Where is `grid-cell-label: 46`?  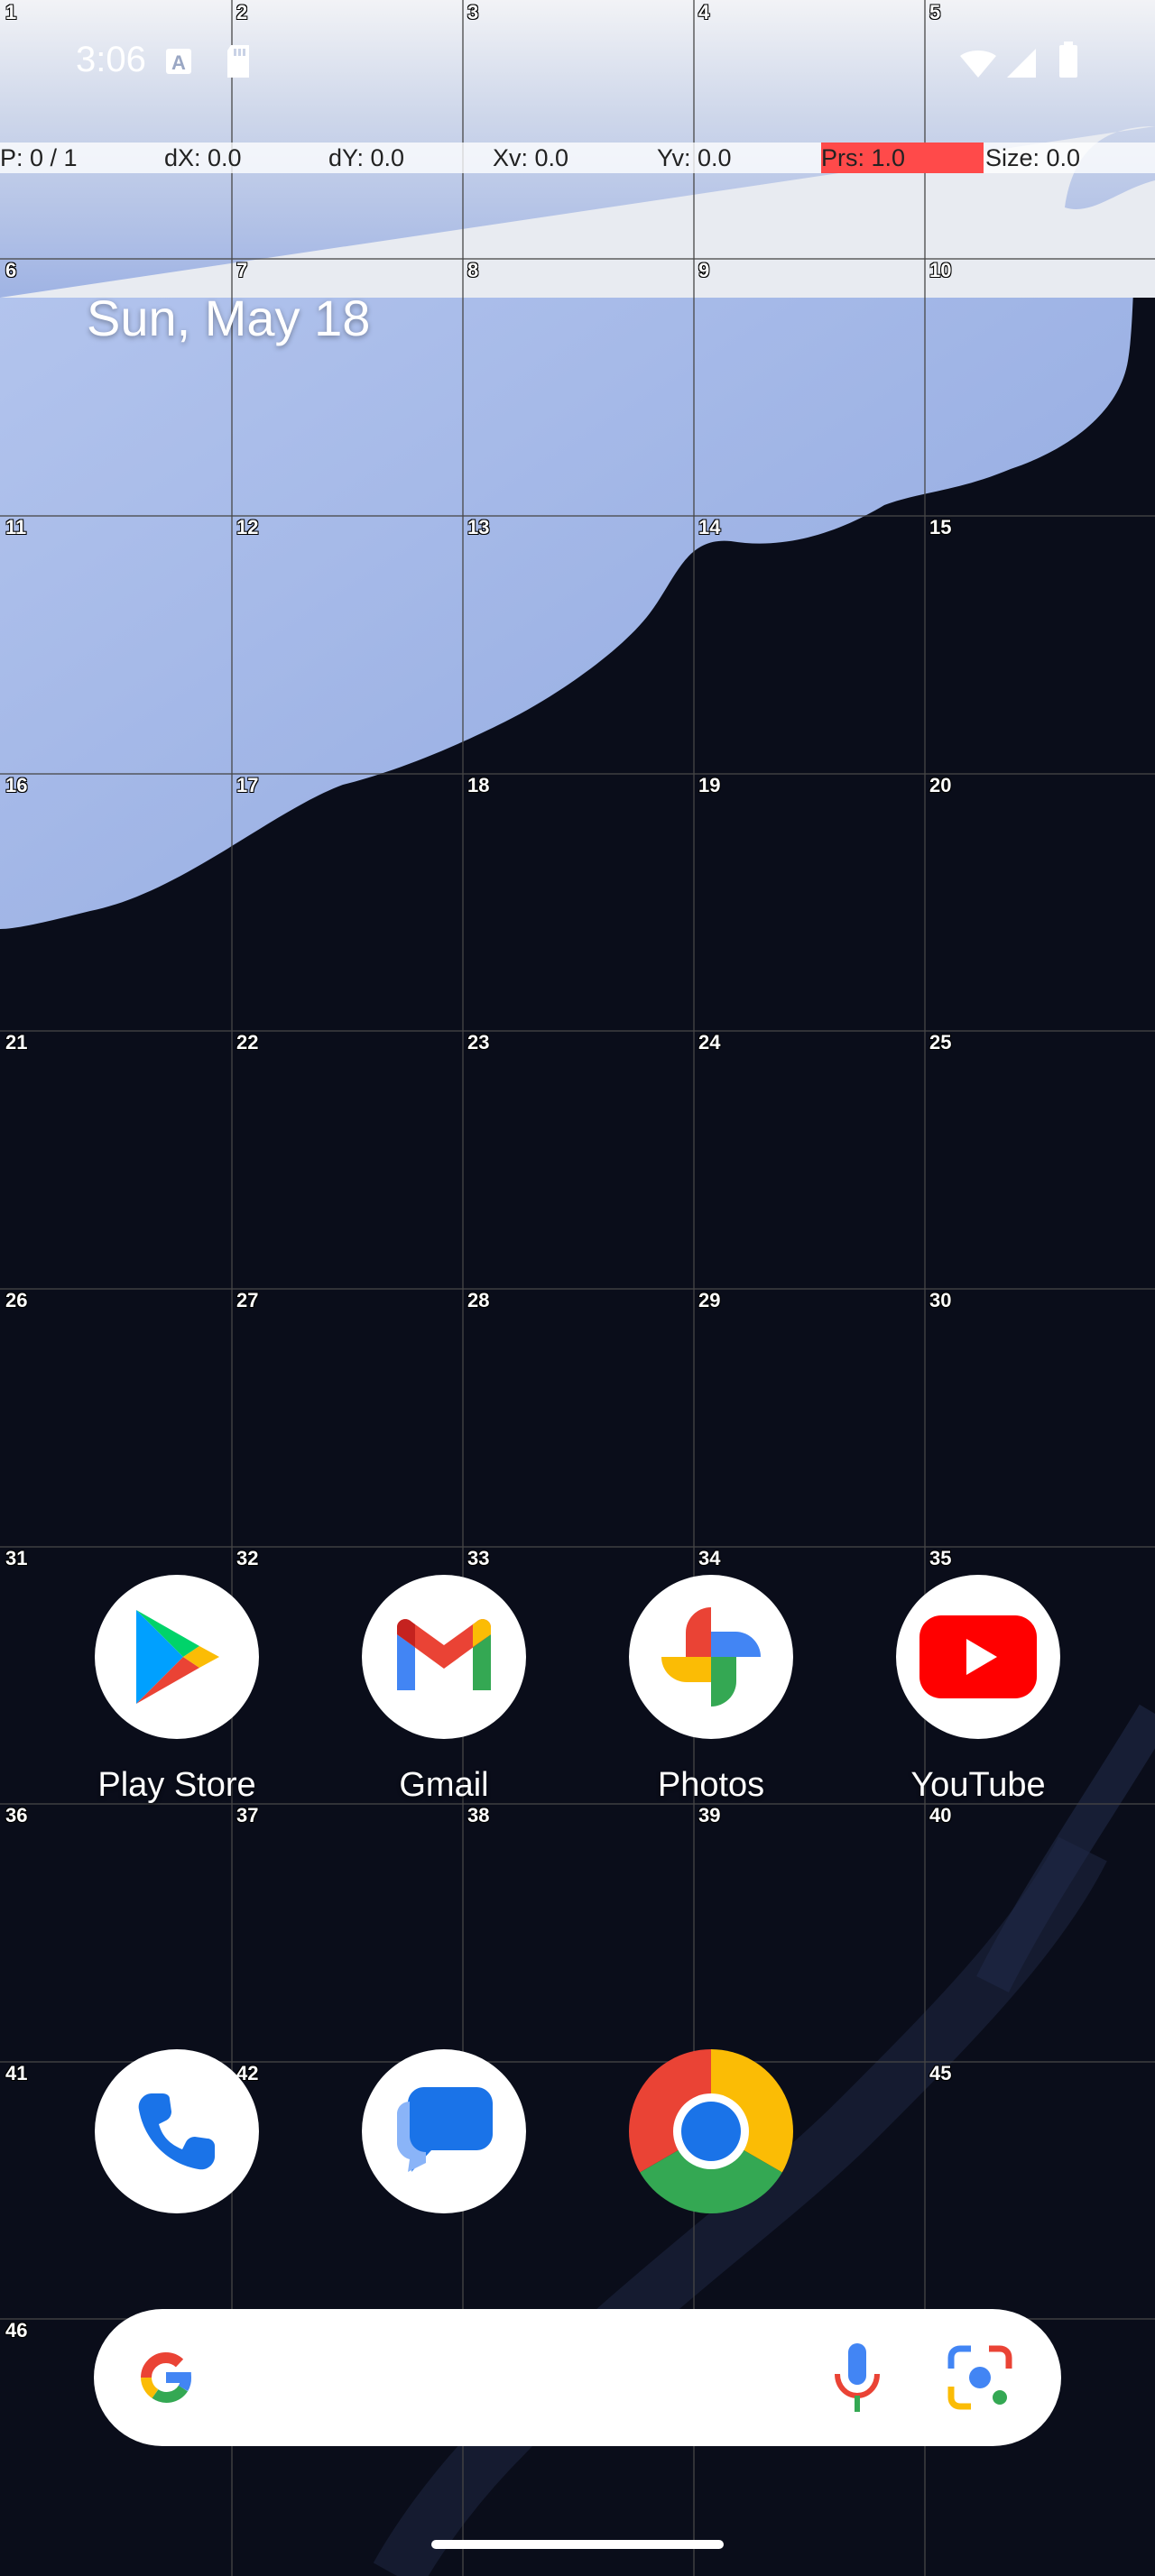
grid-cell-label: 46 is located at coordinates (16, 2330).